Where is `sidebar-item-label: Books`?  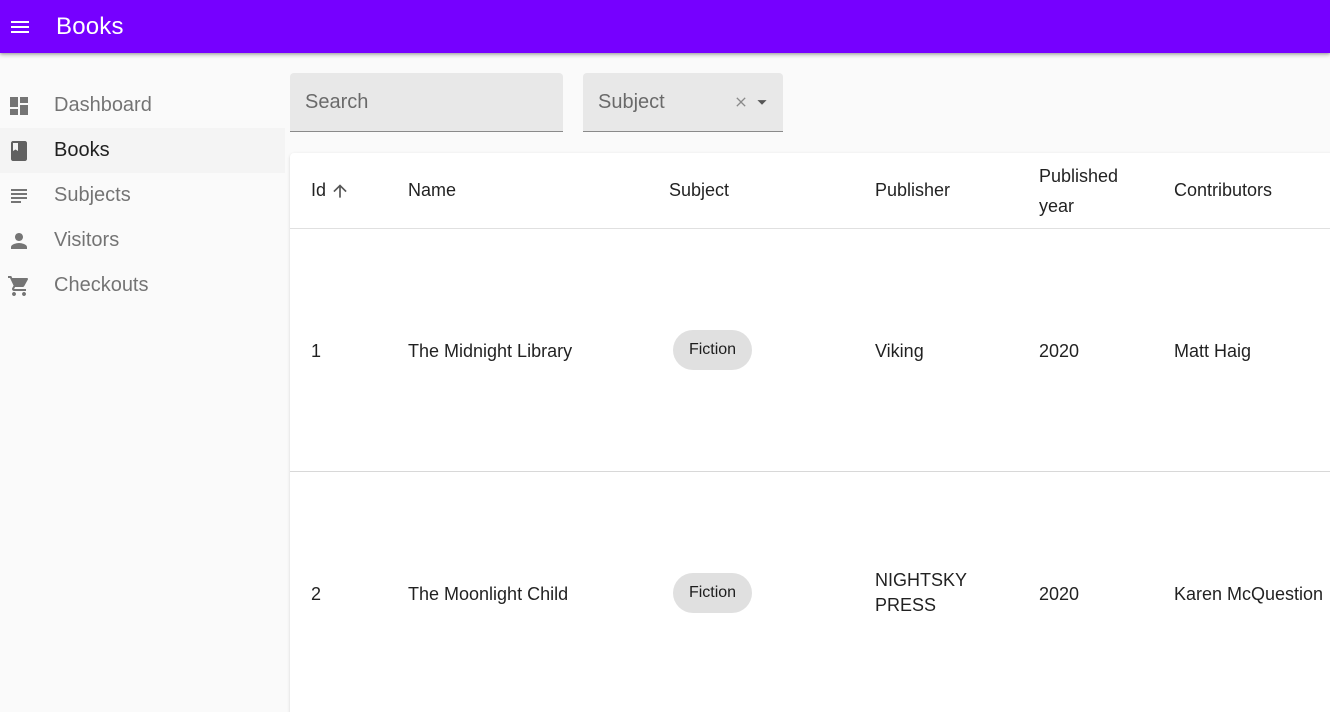
sidebar-item-label: Books is located at coordinates (82, 150).